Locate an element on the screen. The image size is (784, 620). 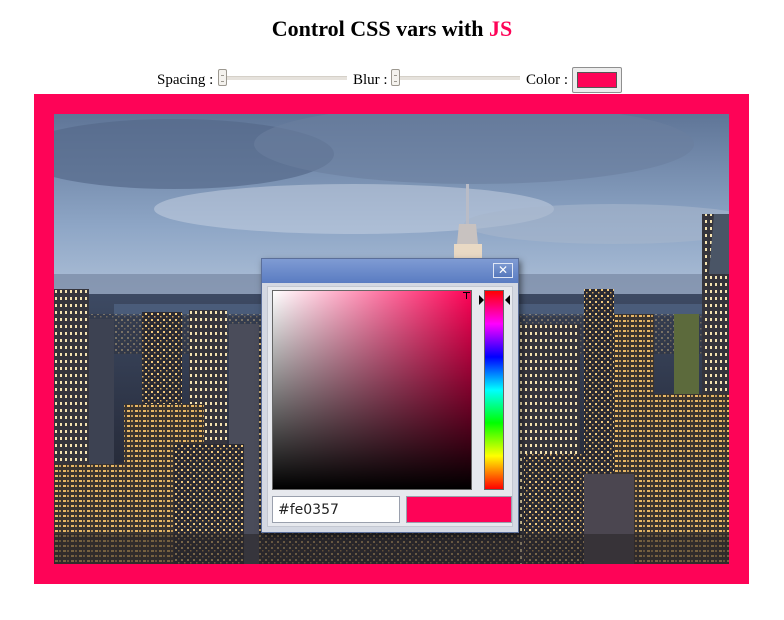
color-picker-dialog: ✕ is located at coordinates (390, 395).